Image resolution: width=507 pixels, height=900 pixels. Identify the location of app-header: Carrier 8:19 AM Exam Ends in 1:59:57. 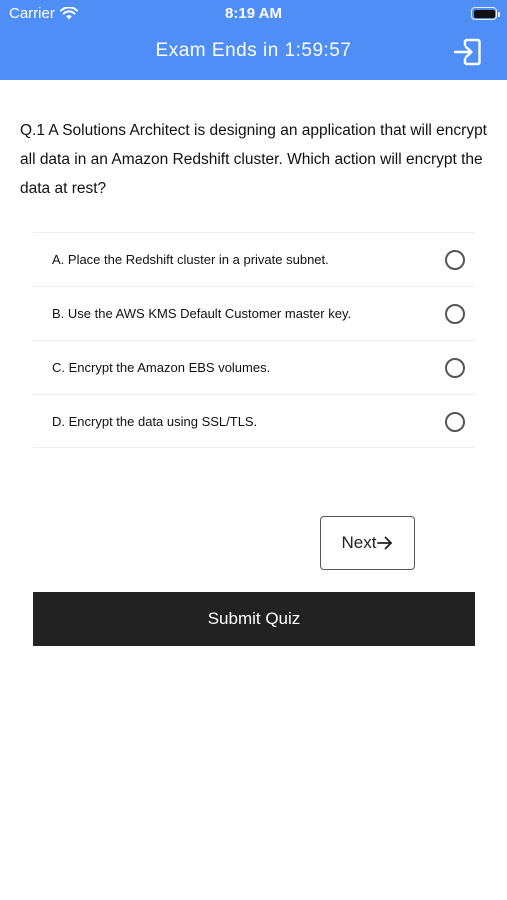
(253, 40).